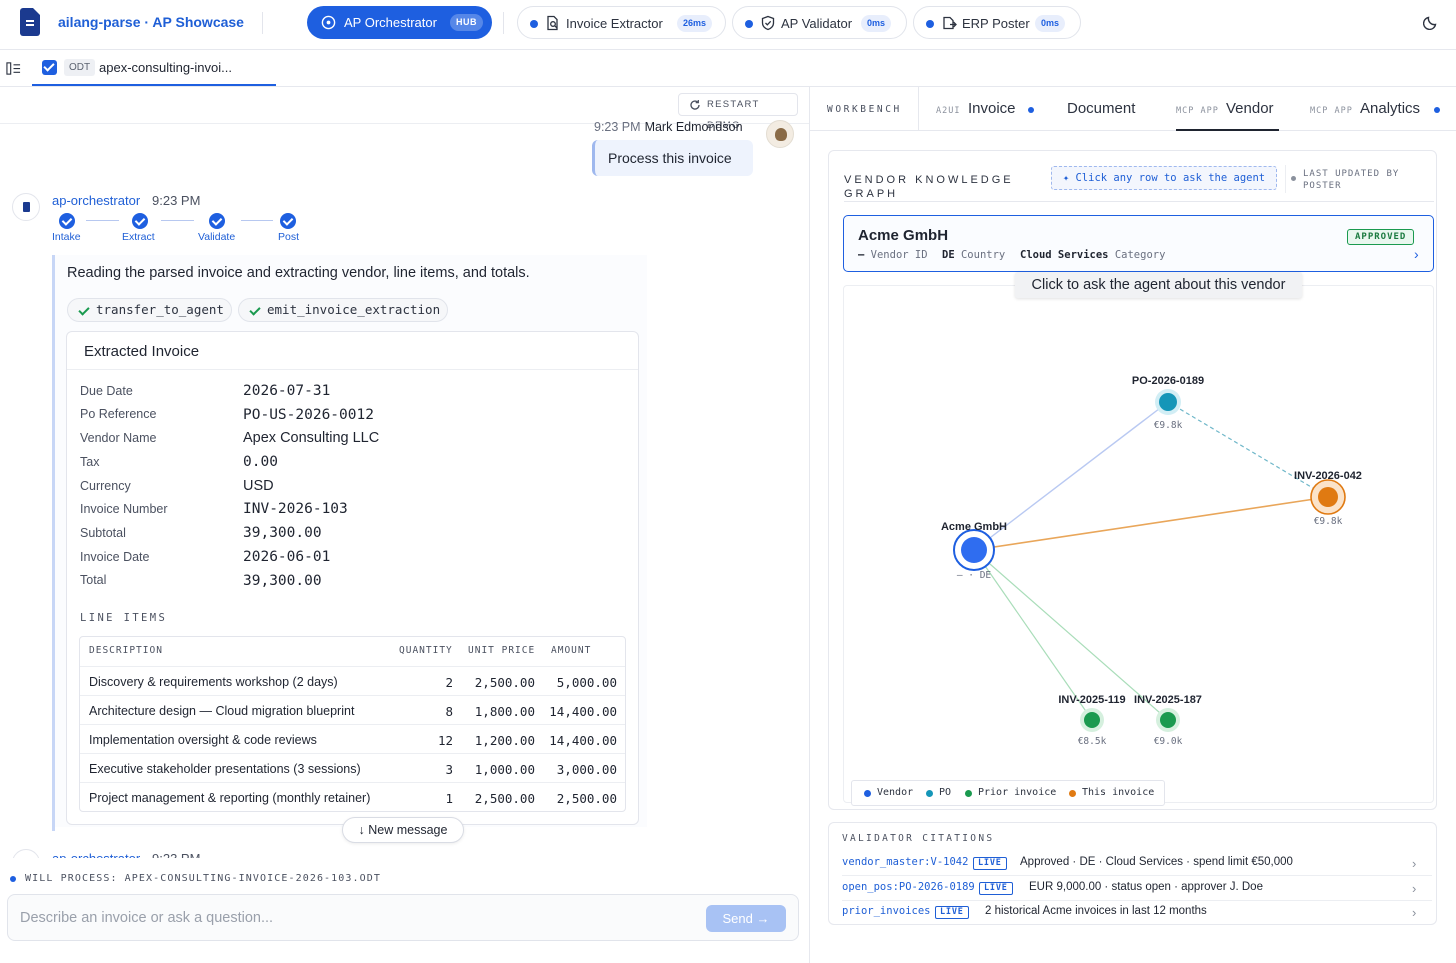 This screenshot has height=963, width=1456. What do you see at coordinates (586, 769) in the screenshot?
I see `cell-amount: 3,000.00` at bounding box center [586, 769].